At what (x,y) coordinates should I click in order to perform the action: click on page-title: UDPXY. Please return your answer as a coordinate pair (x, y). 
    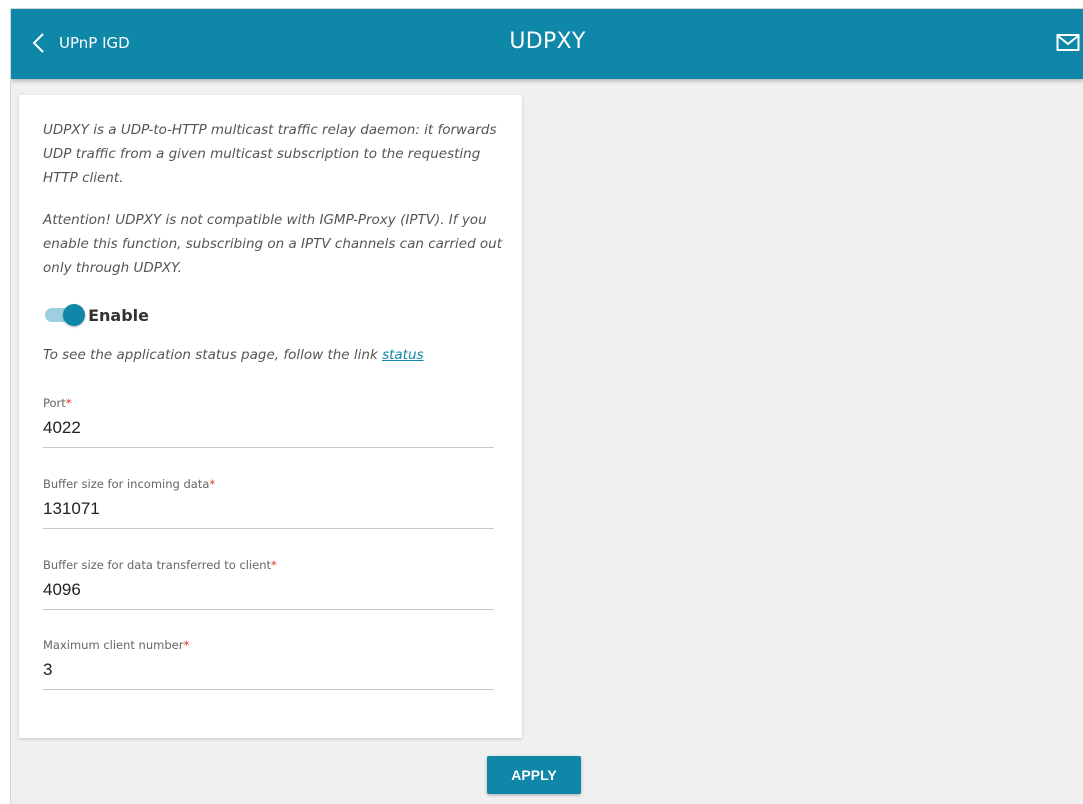
    Looking at the image, I should click on (547, 41).